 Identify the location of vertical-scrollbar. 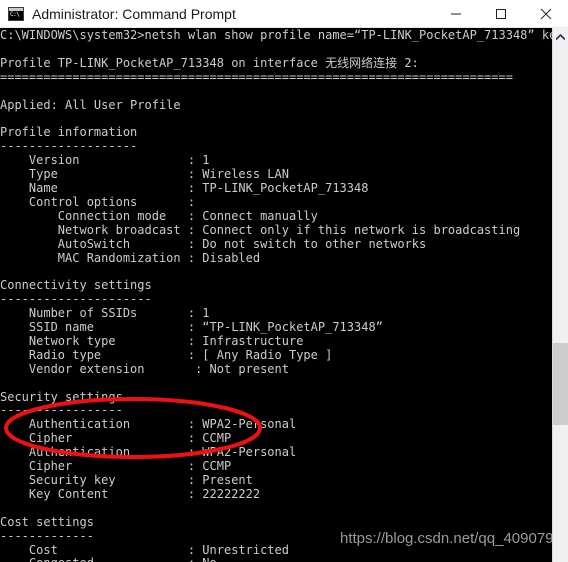
(560, 295).